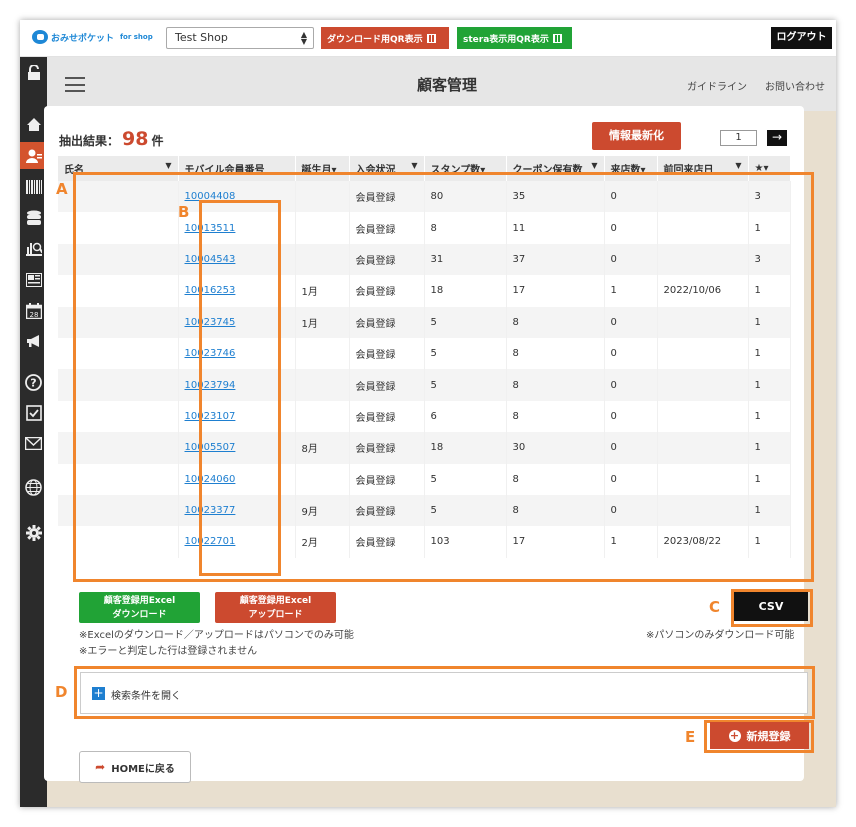  I want to click on help-icon: ?, so click(33, 382).